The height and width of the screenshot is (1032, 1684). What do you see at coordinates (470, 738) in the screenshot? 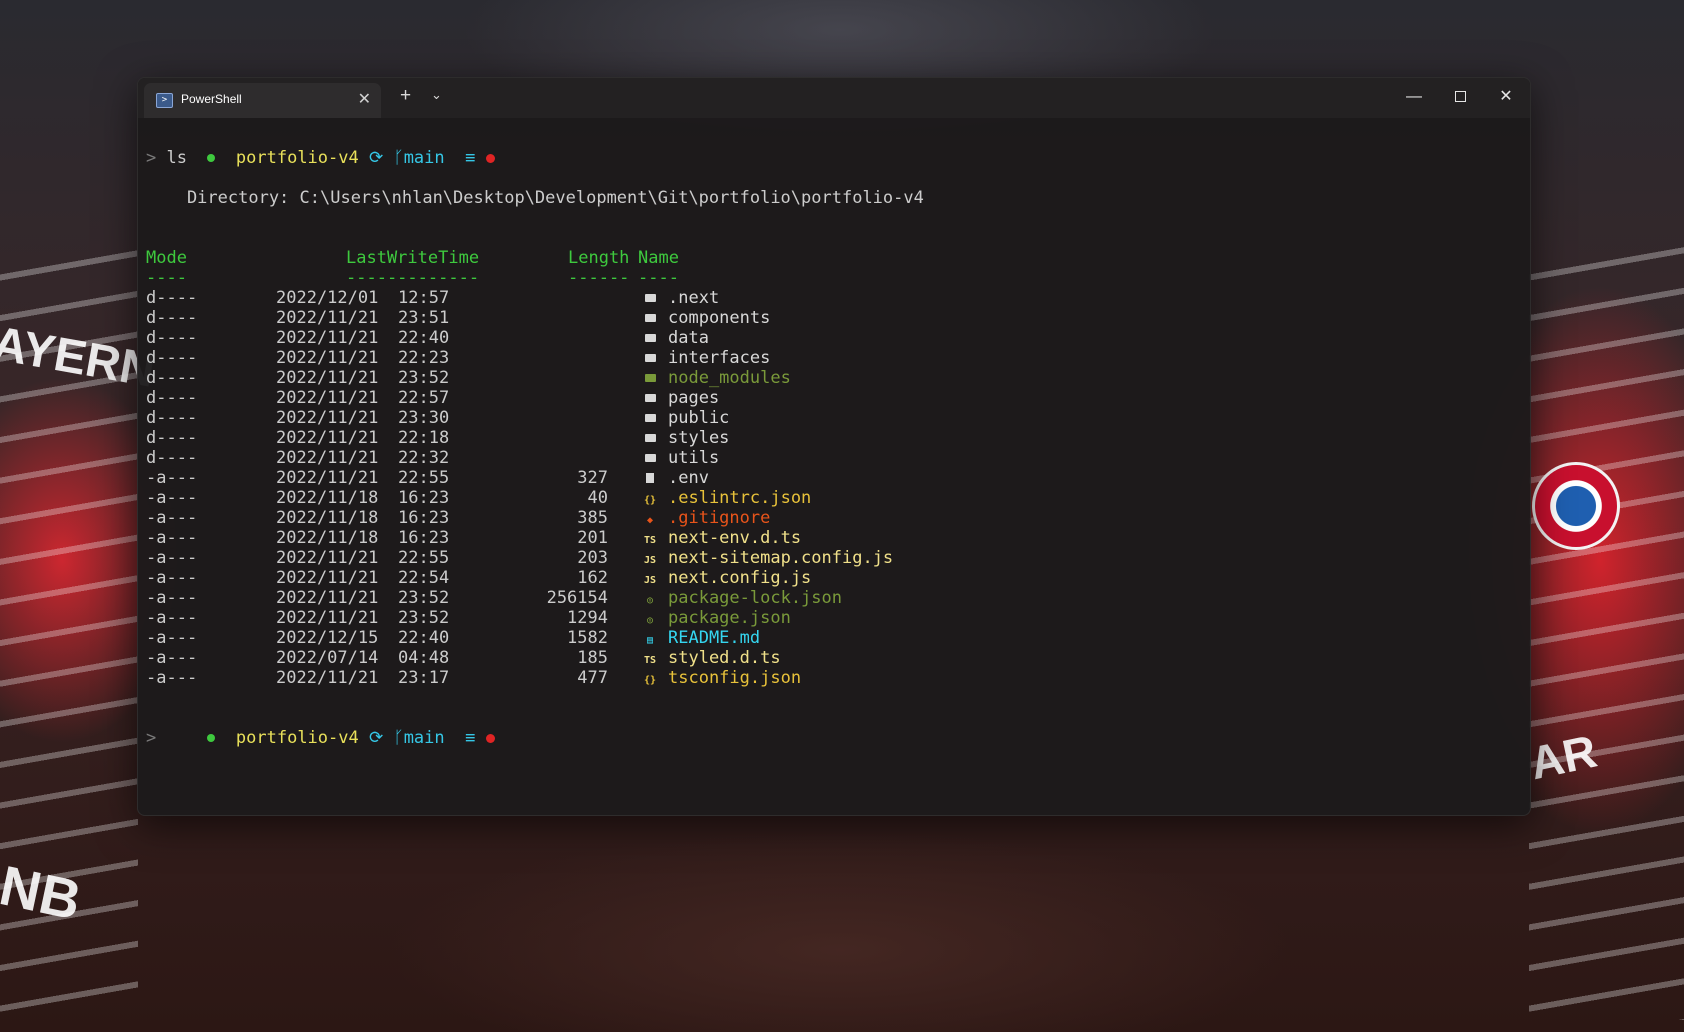
I see `git-status: ≡` at bounding box center [470, 738].